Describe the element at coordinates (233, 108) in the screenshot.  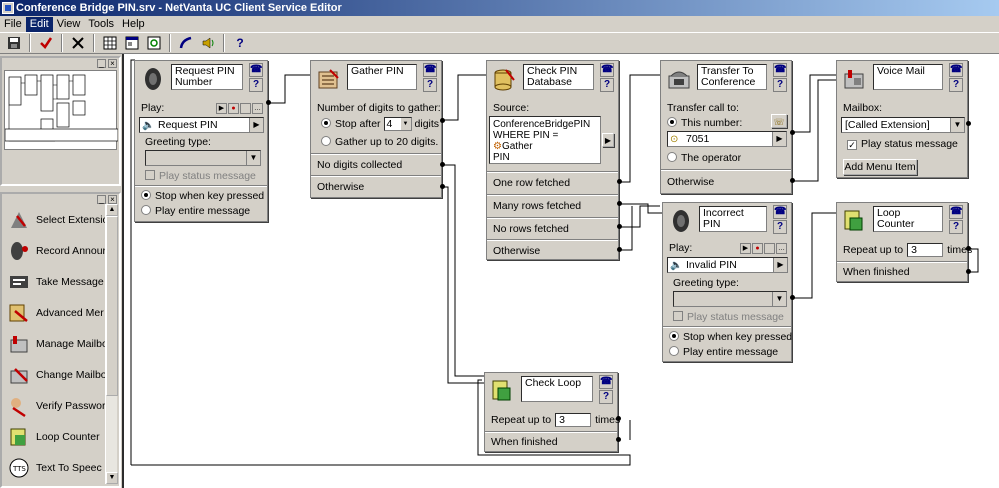
I see `record-icon: ●` at that location.